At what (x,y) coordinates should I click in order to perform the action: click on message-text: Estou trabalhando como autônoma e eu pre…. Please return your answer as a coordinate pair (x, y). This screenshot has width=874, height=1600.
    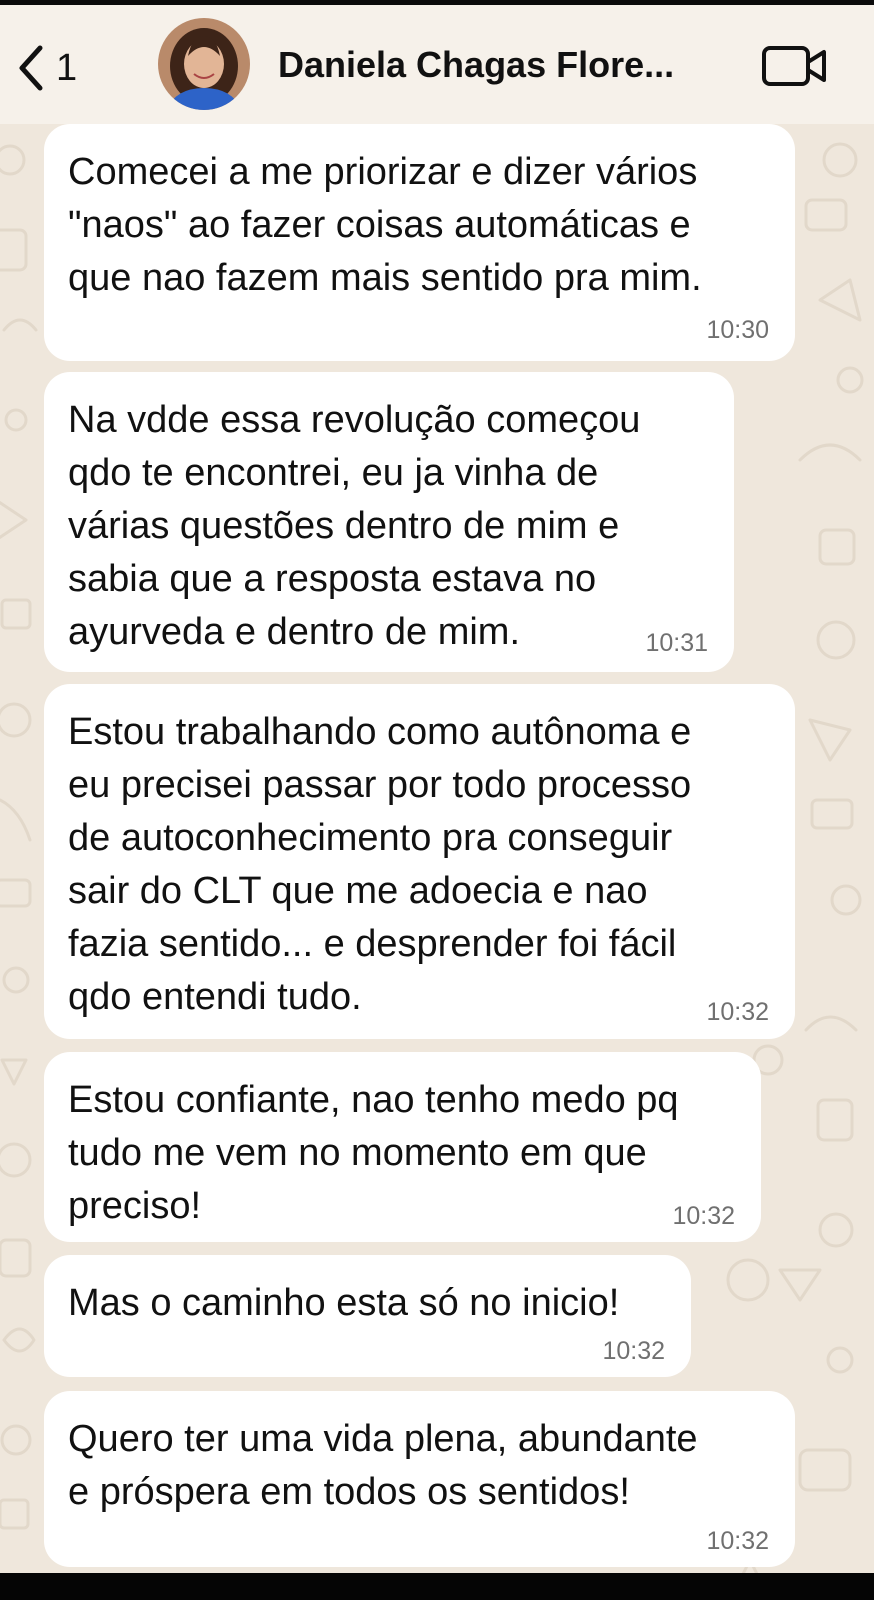
    Looking at the image, I should click on (380, 864).